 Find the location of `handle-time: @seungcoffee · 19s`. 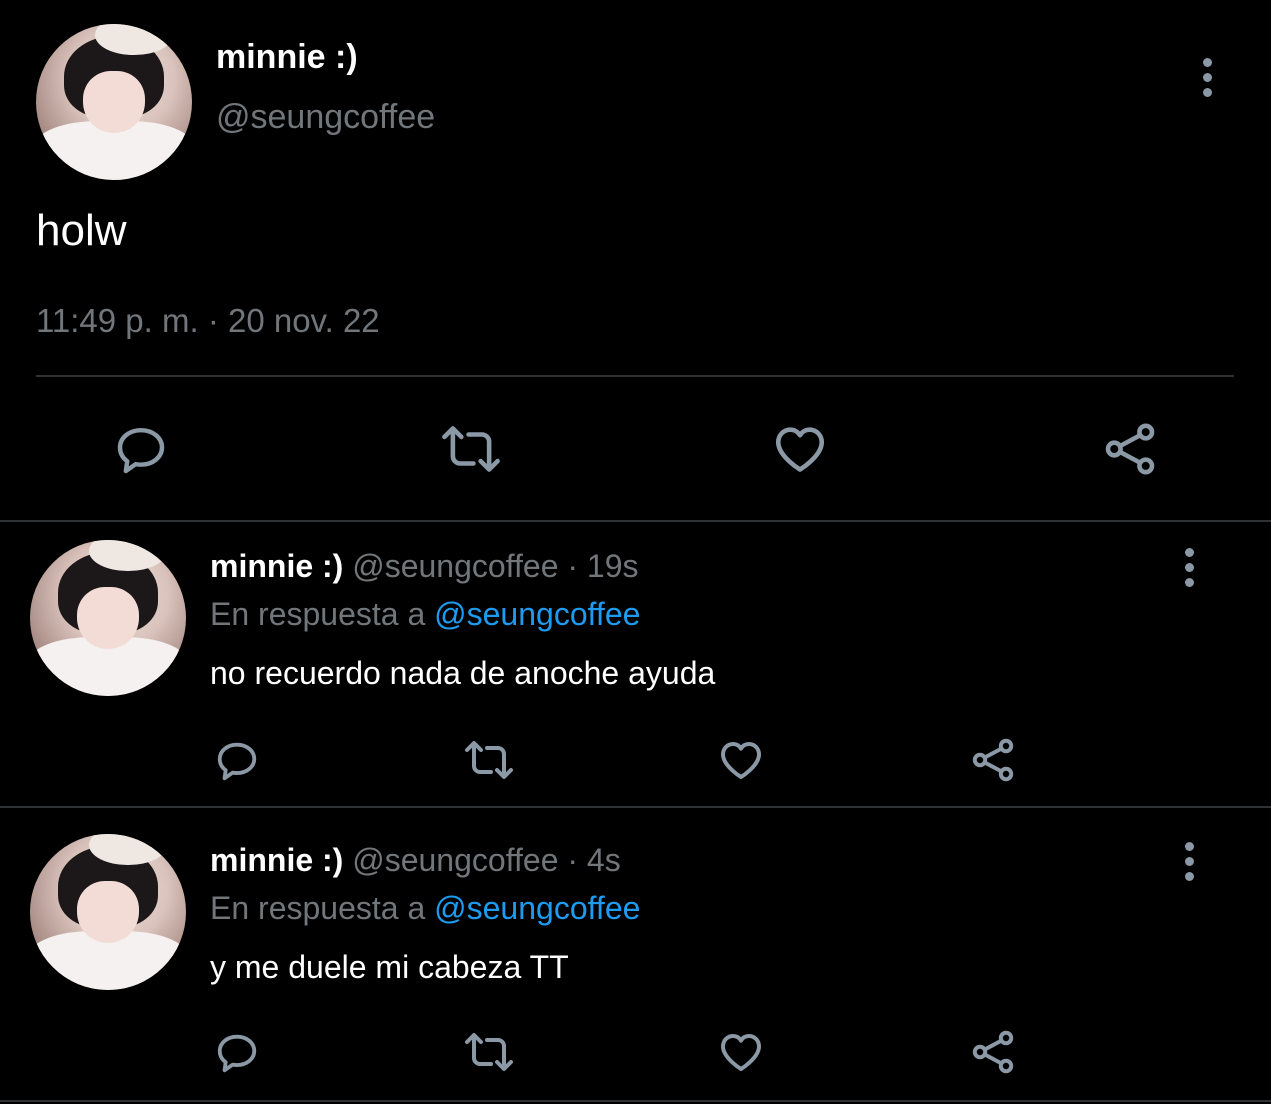

handle-time: @seungcoffee · 19s is located at coordinates (495, 566).